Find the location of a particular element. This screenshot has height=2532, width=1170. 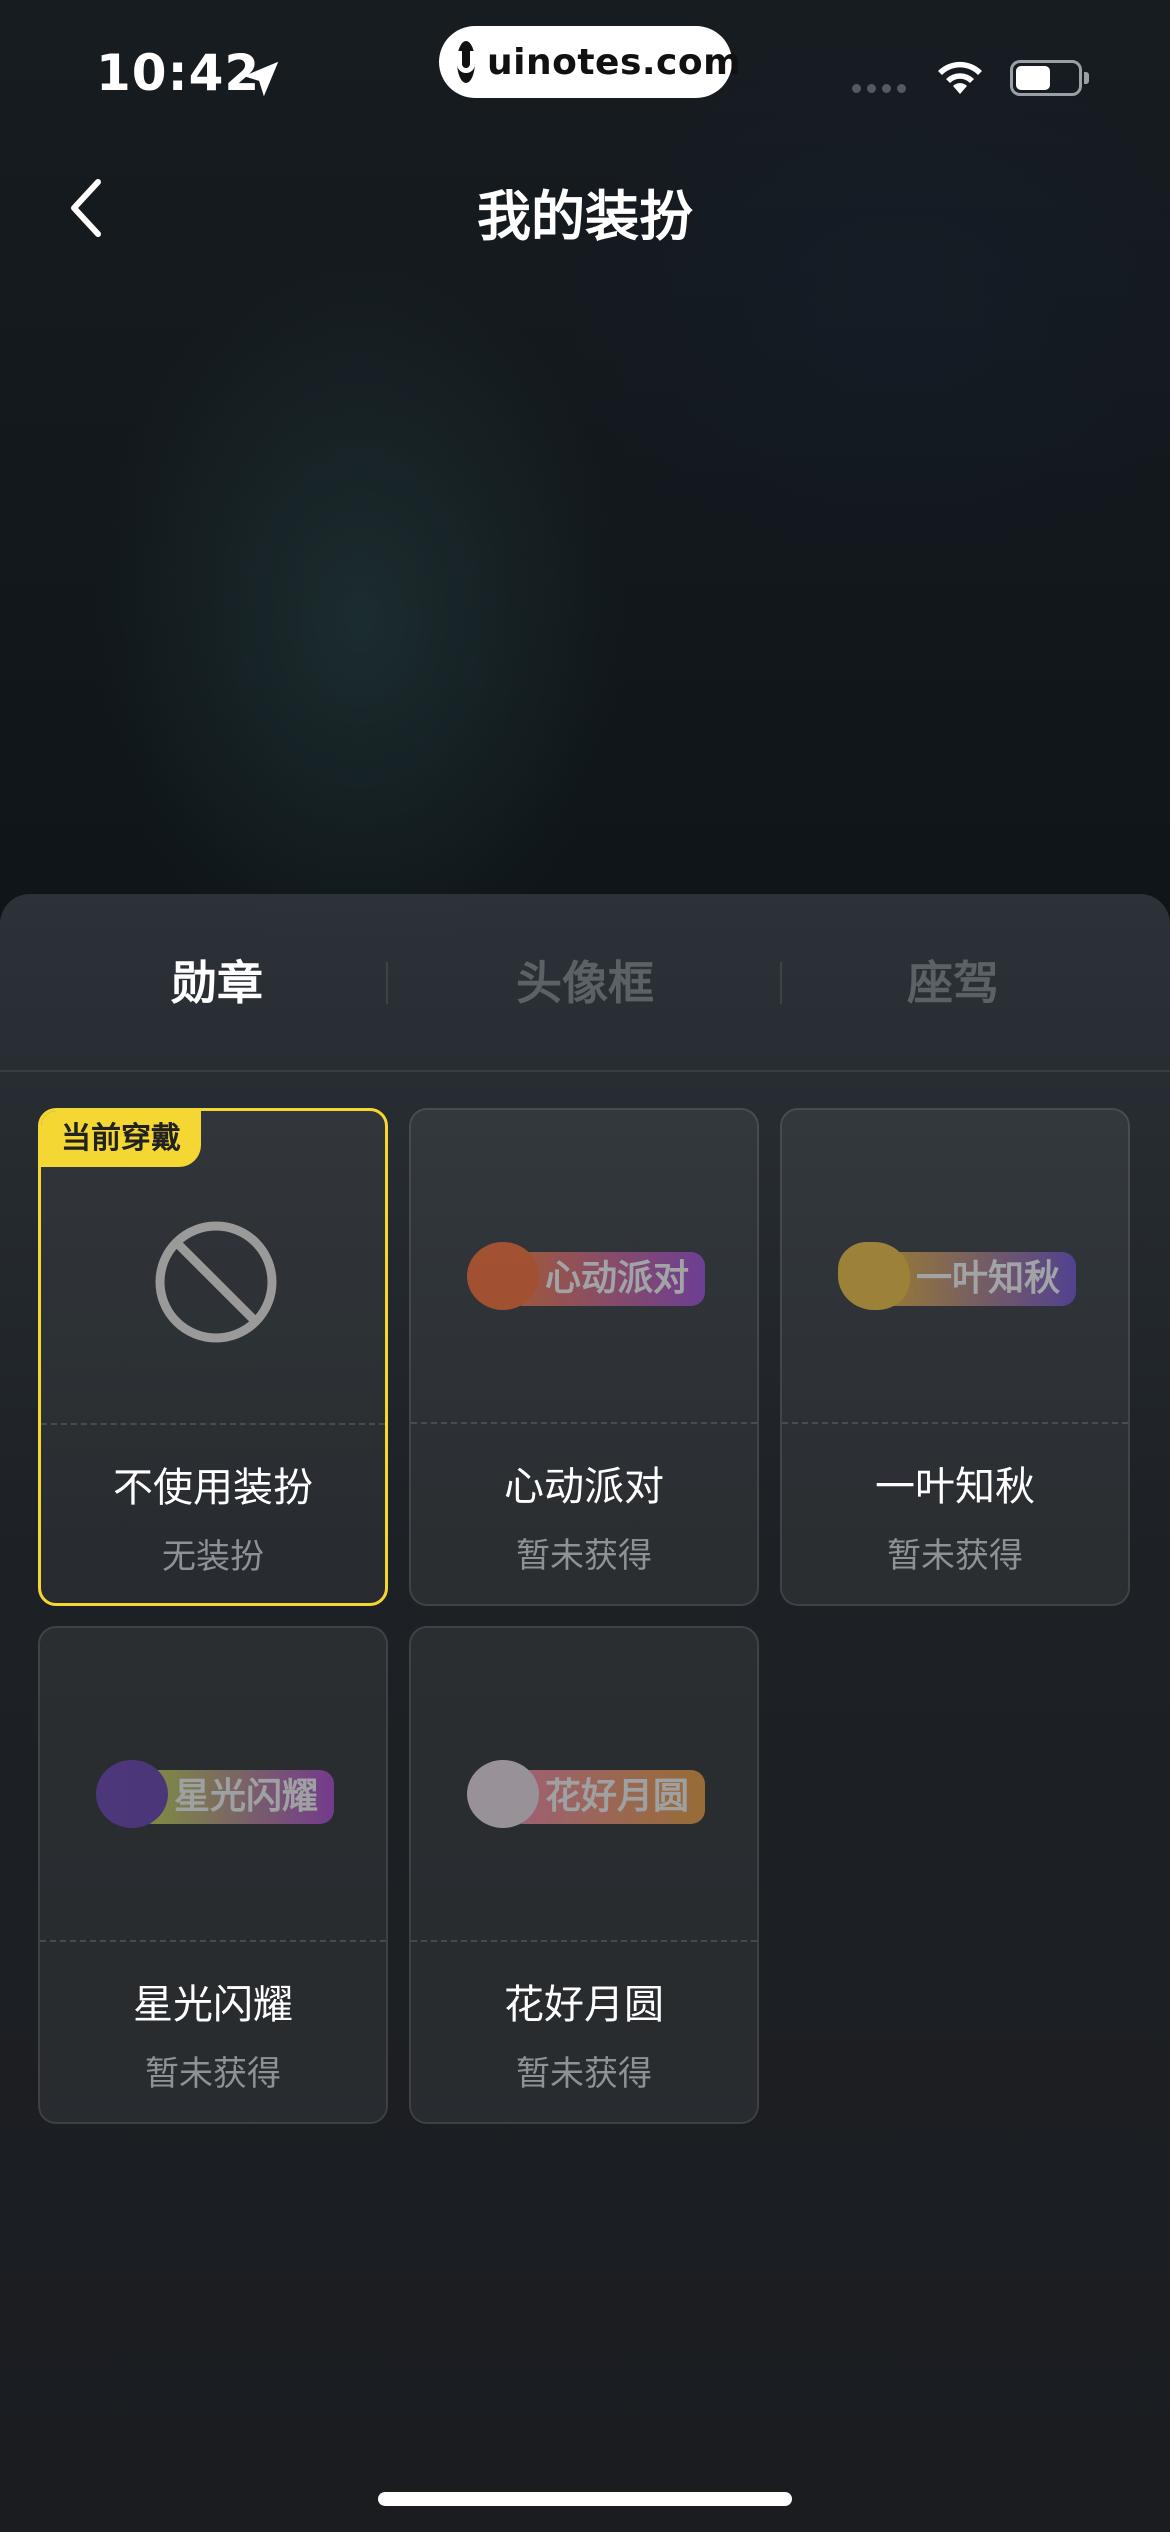

status-bar: 10:42 uinotes.com is located at coordinates (585, 75).